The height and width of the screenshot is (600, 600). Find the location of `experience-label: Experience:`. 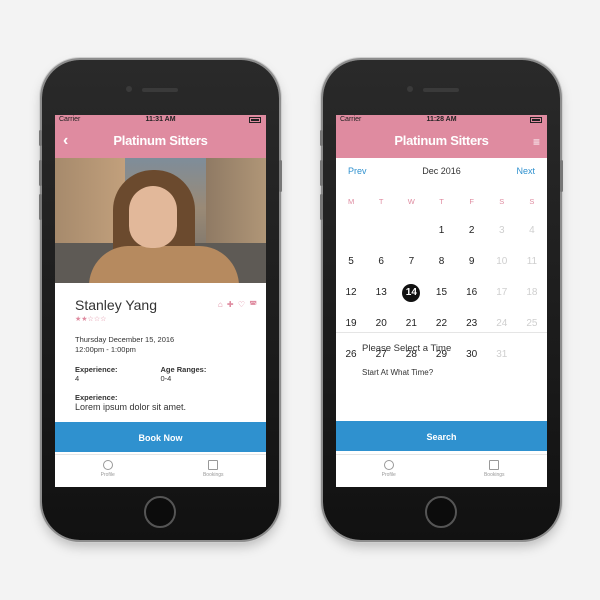

experience-label: Experience: is located at coordinates (96, 369).